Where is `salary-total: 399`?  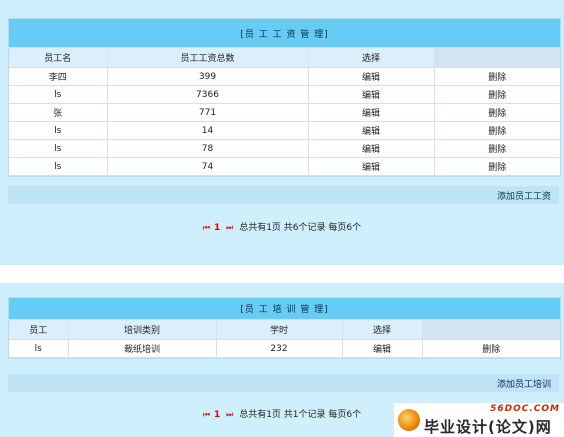
salary-total: 399 is located at coordinates (207, 76).